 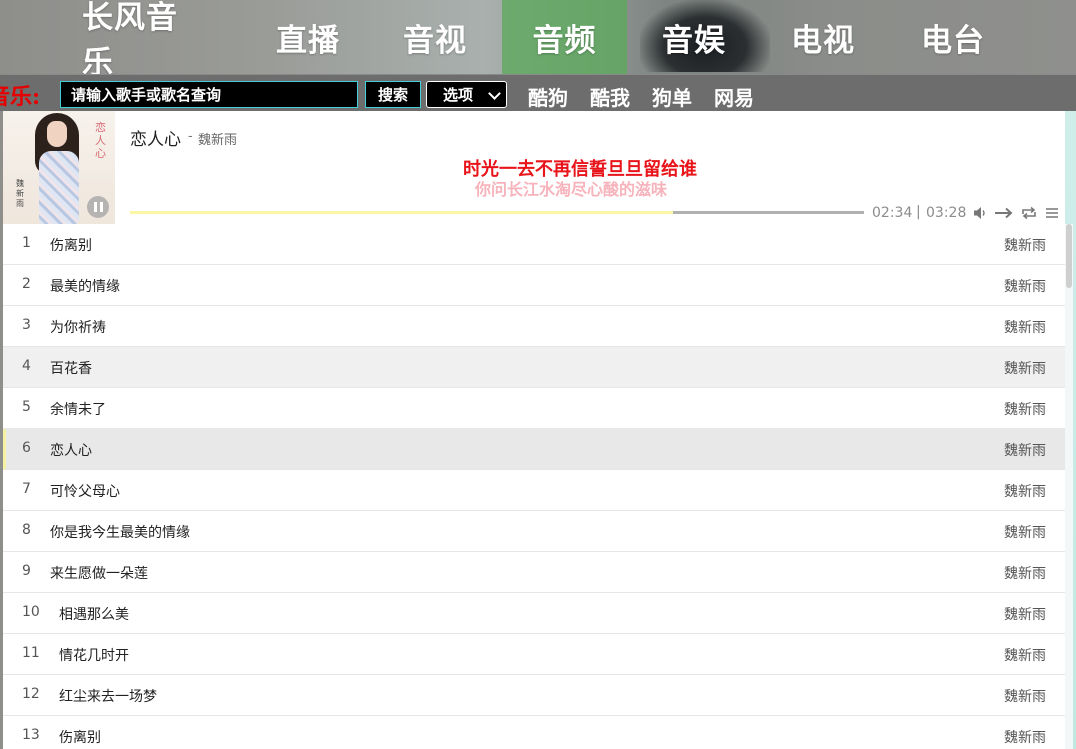 I want to click on nav-item-radio: 电台, so click(x=953, y=37).